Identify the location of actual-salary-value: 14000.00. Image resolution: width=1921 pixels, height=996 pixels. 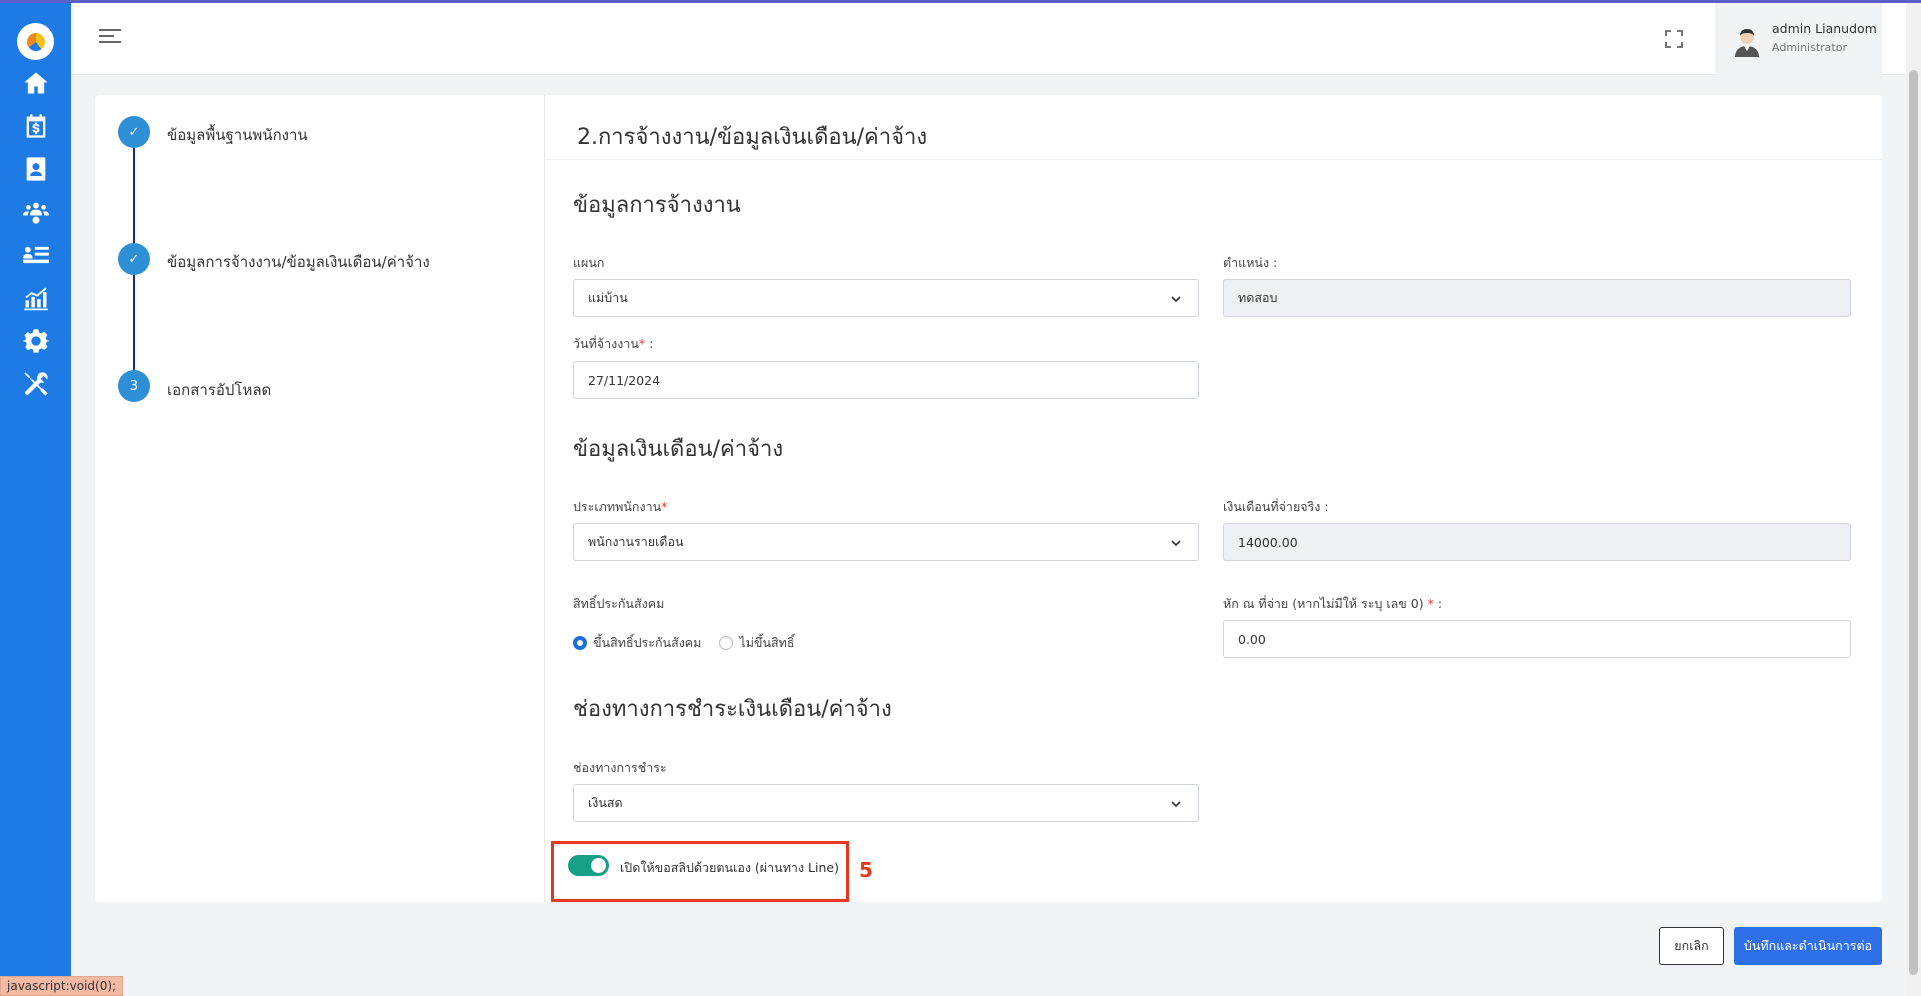
(1268, 542).